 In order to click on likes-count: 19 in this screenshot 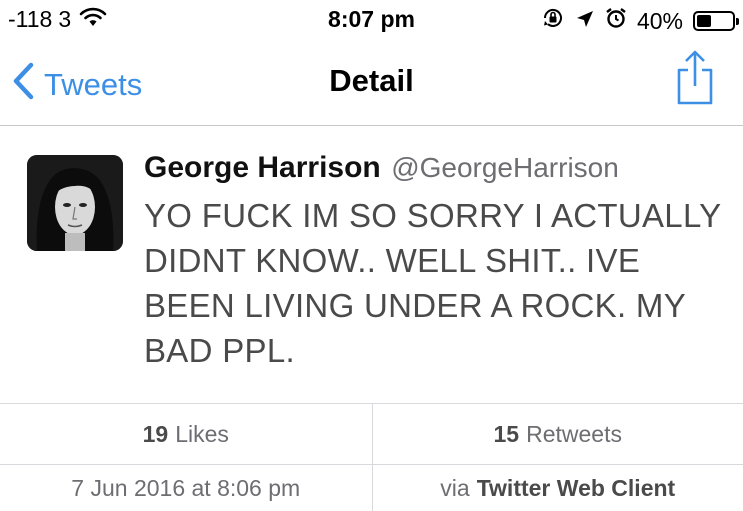, I will do `click(155, 433)`.